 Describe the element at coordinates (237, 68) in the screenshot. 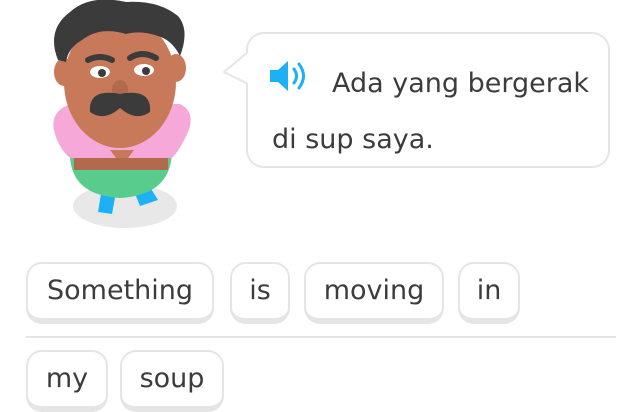

I see `speech-bubble-tail` at that location.